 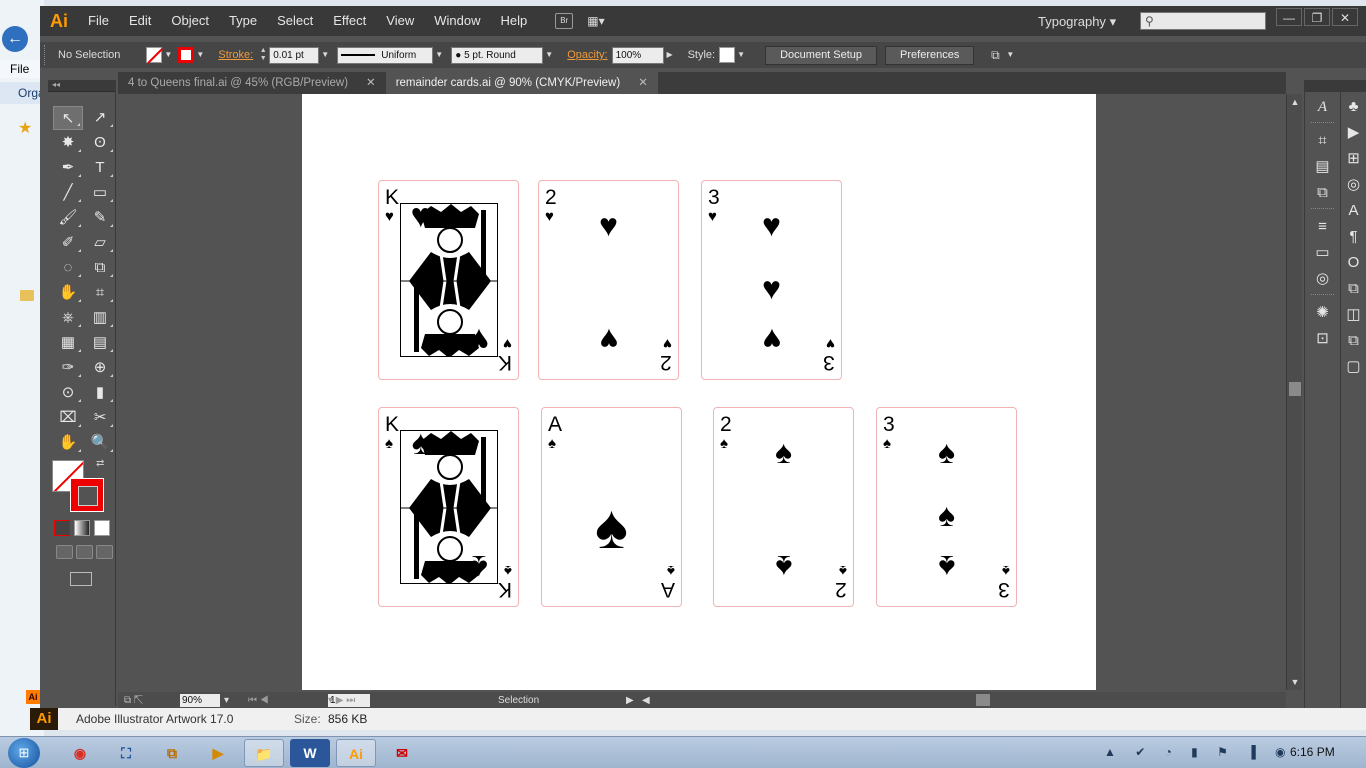 I want to click on menu-select: Select, so click(x=295, y=21).